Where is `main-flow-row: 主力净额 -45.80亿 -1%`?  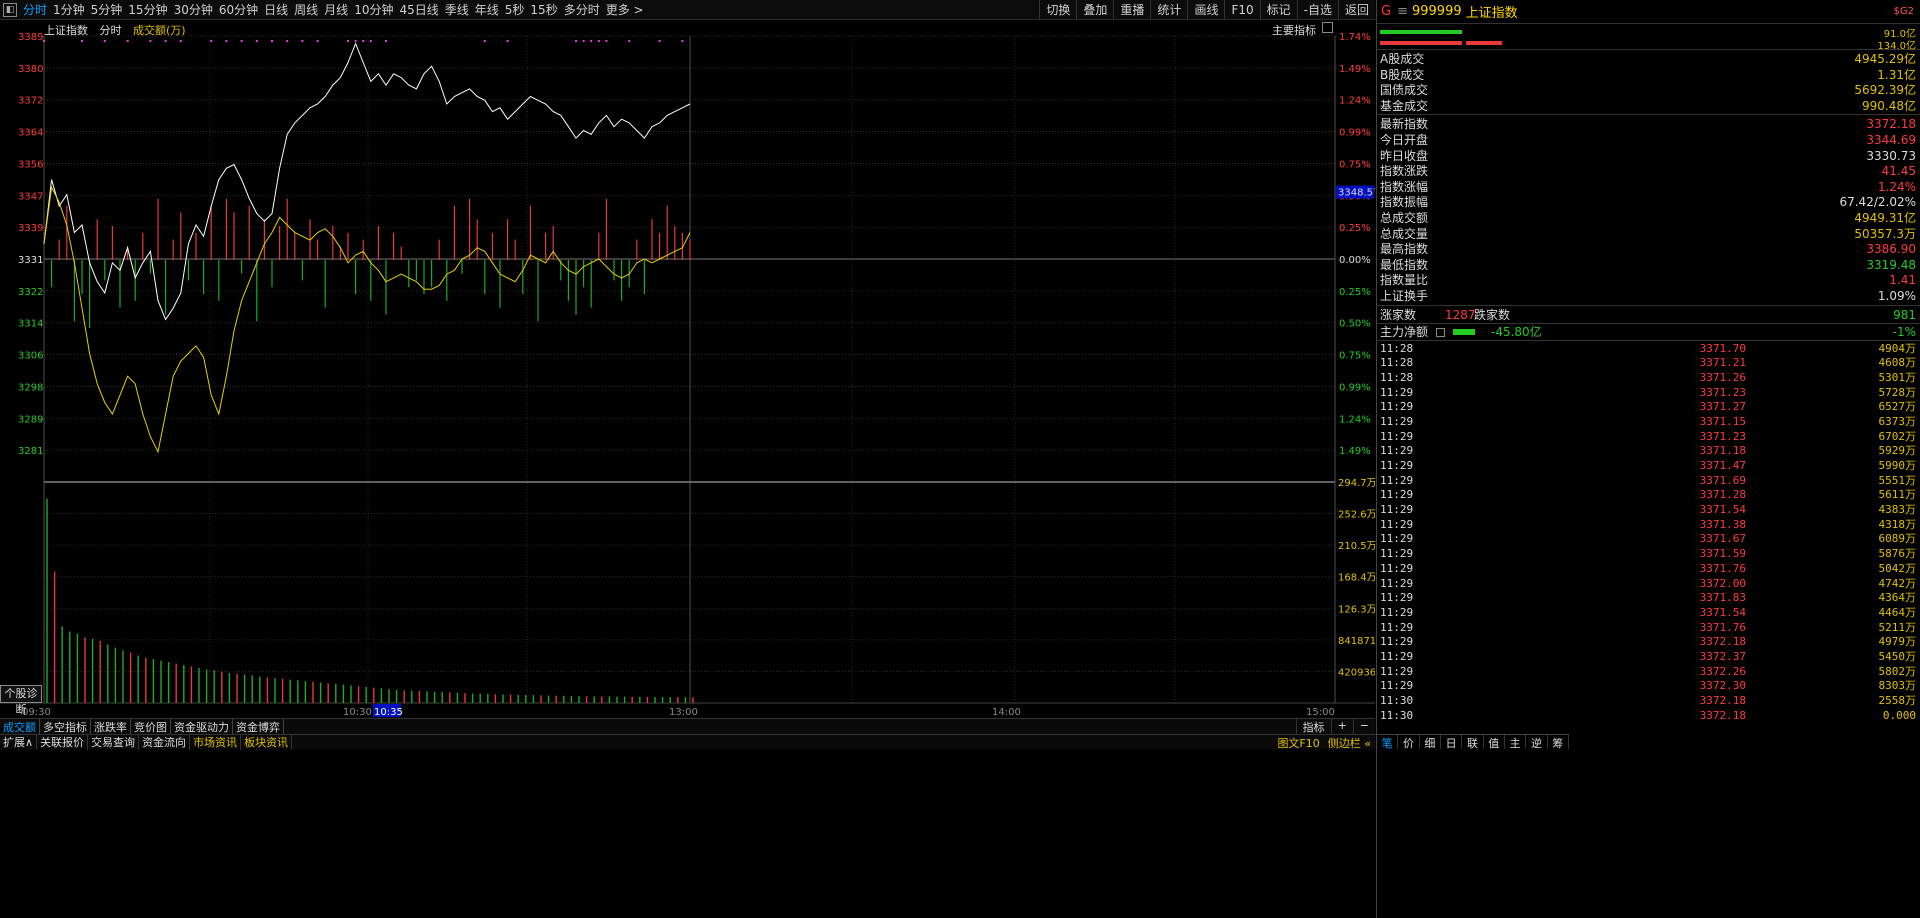 main-flow-row: 主力净额 -45.80亿 -1% is located at coordinates (1648, 331).